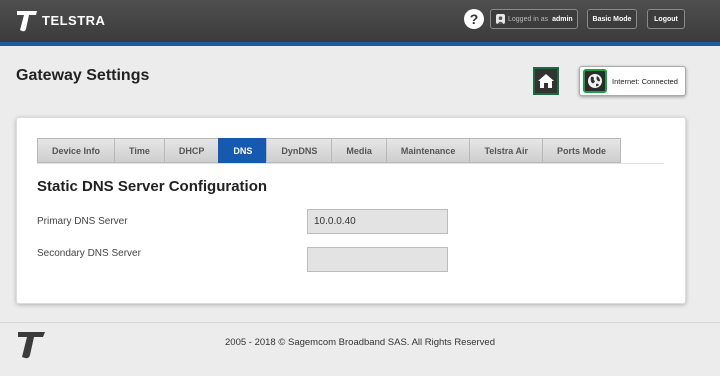 This screenshot has height=376, width=720. I want to click on primary-dns-label: Primary DNS Server, so click(82, 221).